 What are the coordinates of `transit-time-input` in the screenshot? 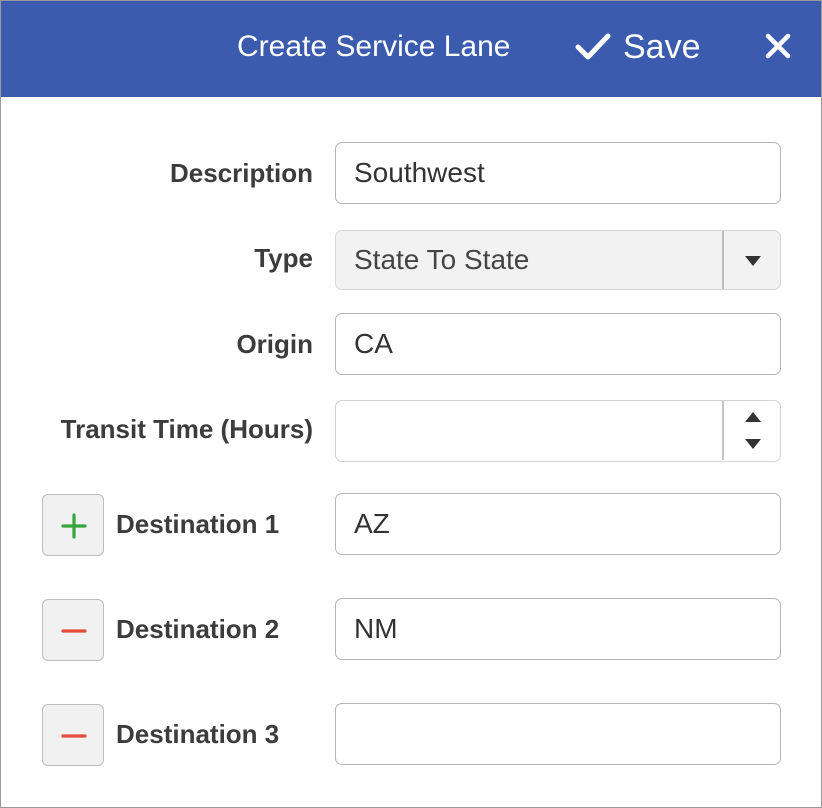 It's located at (526, 430).